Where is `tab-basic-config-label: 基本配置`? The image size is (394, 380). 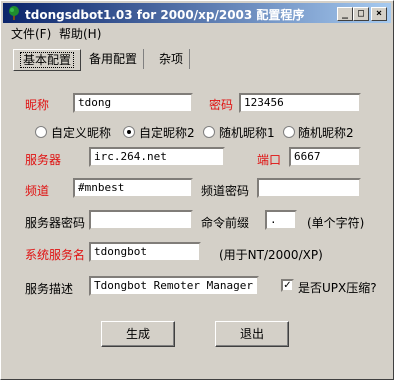
tab-basic-config-label: 基本配置 is located at coordinates (47, 60).